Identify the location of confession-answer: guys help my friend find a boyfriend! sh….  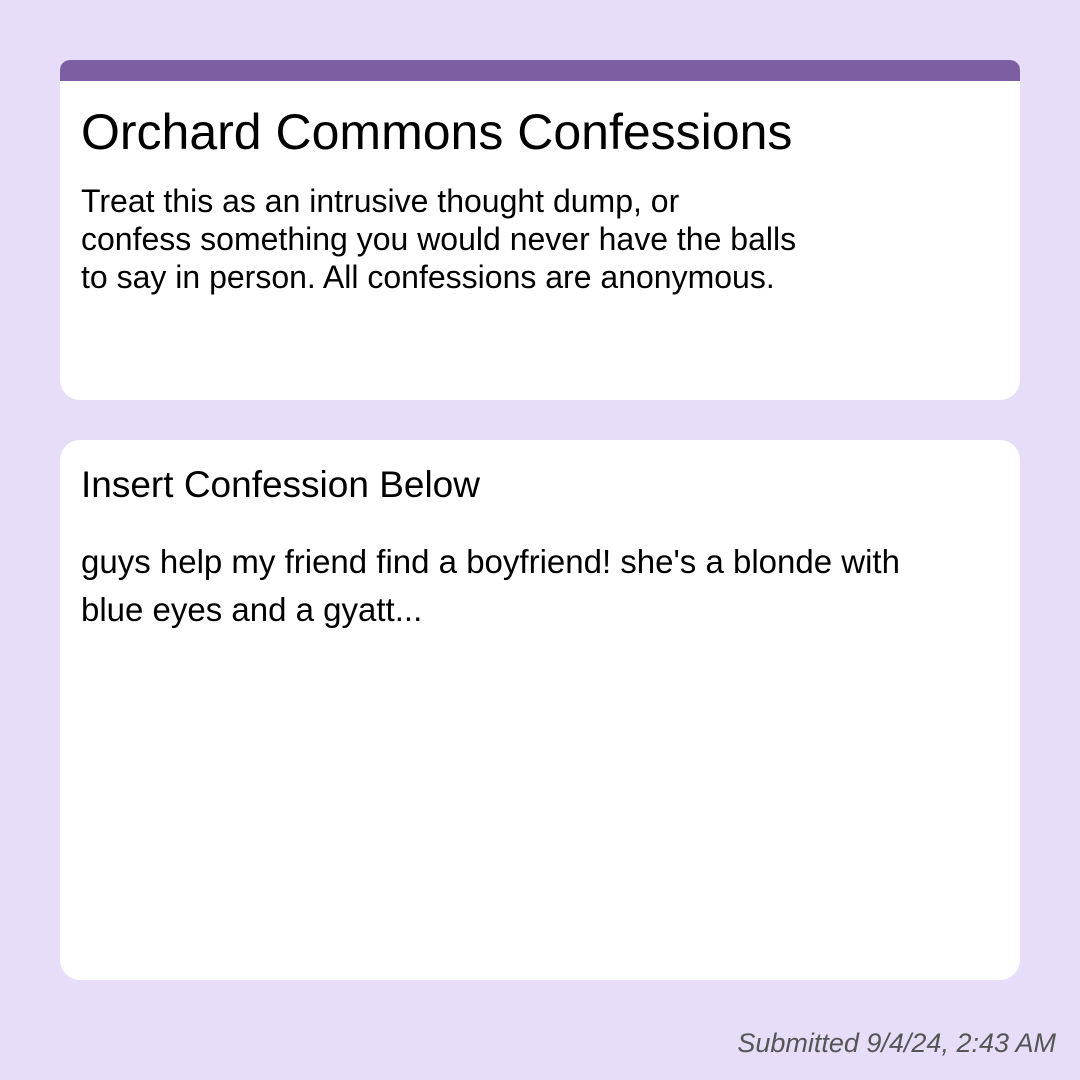
(541, 586).